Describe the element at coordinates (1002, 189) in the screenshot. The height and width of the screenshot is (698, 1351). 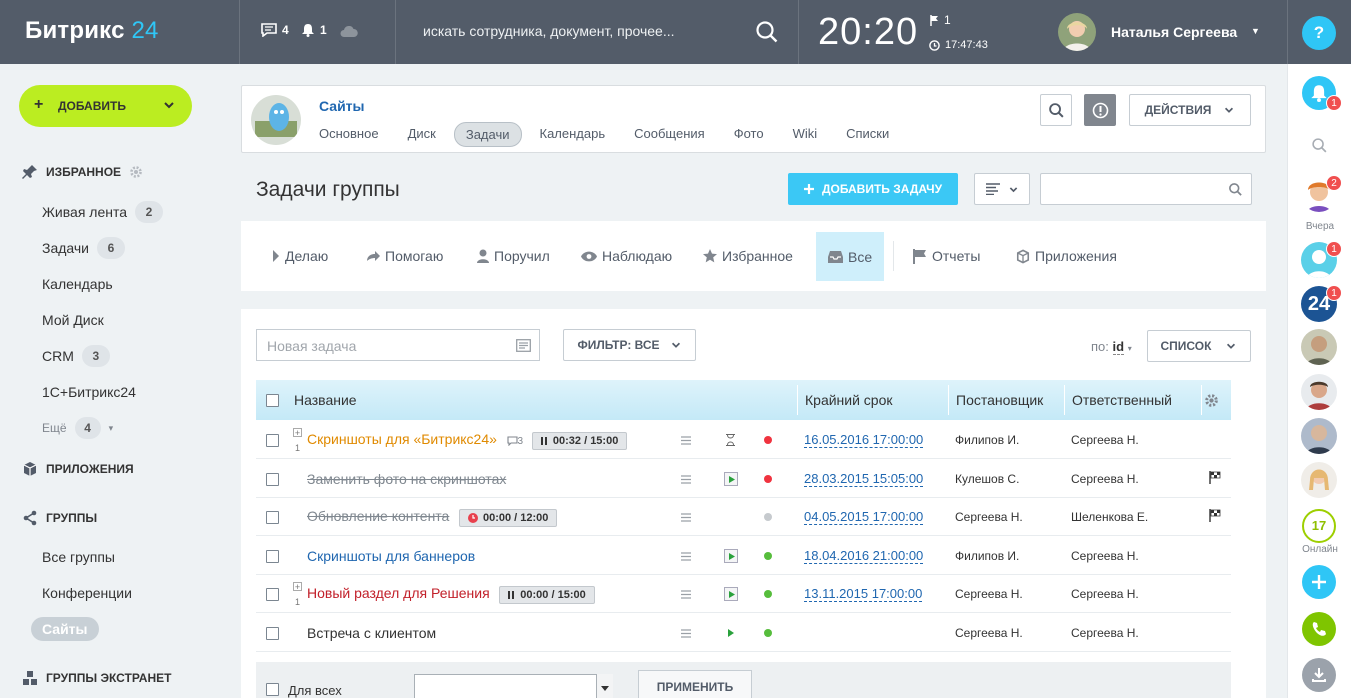
I see `view-mode-button` at that location.